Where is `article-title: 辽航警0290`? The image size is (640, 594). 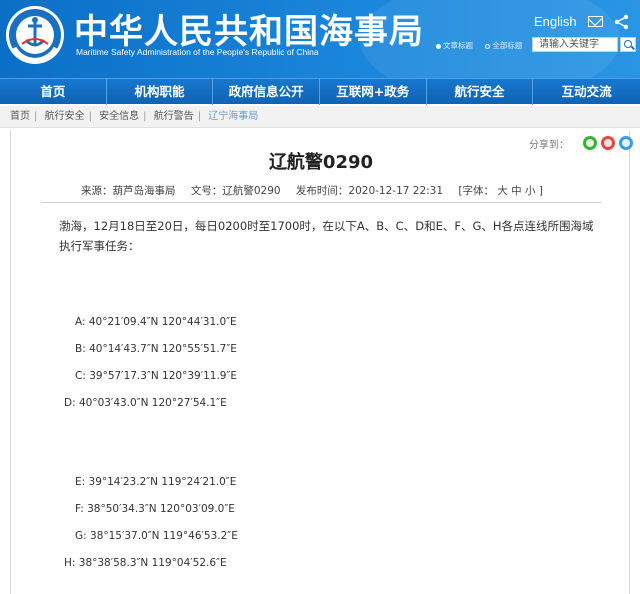 article-title: 辽航警0290 is located at coordinates (321, 162).